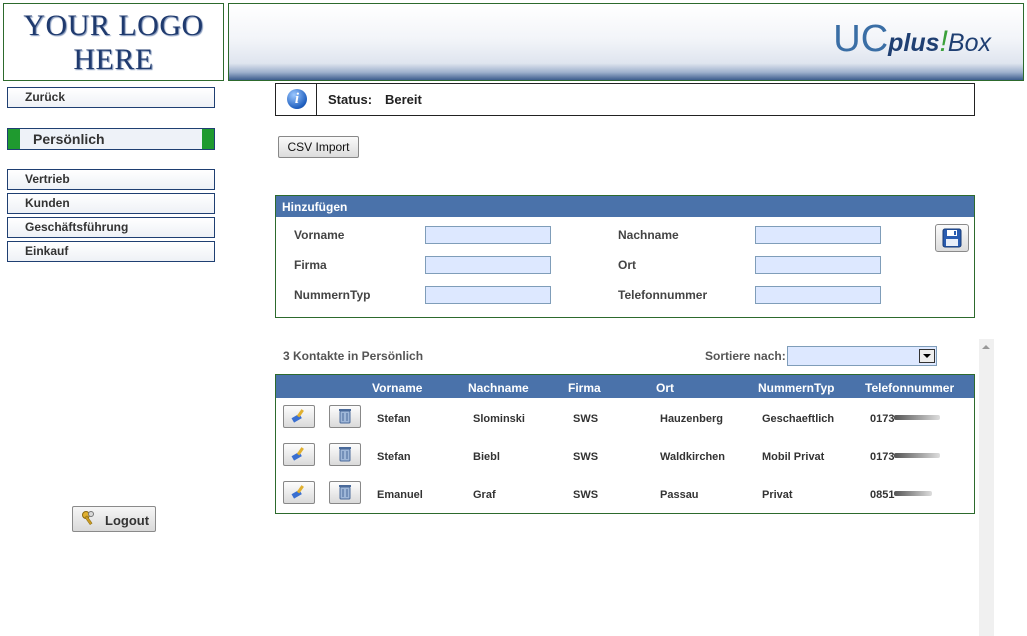 The image size is (1027, 636). I want to click on nav-item-geschaeftsfuehrung: Geschäftsführung, so click(111, 227).